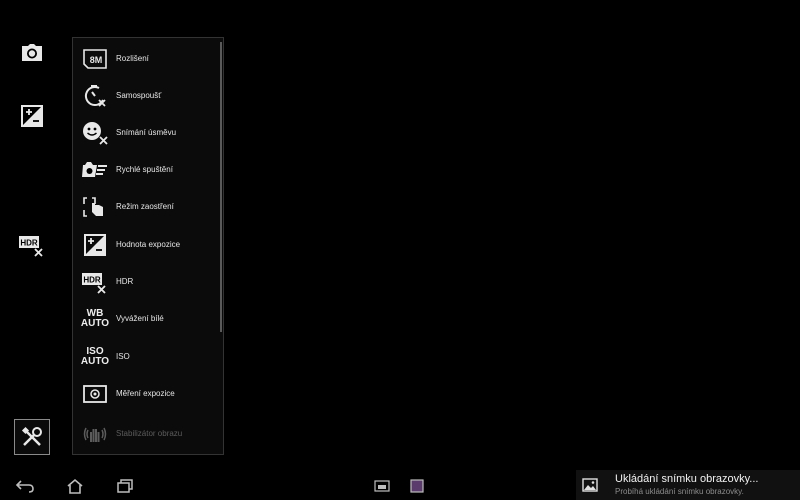  I want to click on menu-item-white-balance: WB AUTO Vyvážení bílé, so click(146, 318).